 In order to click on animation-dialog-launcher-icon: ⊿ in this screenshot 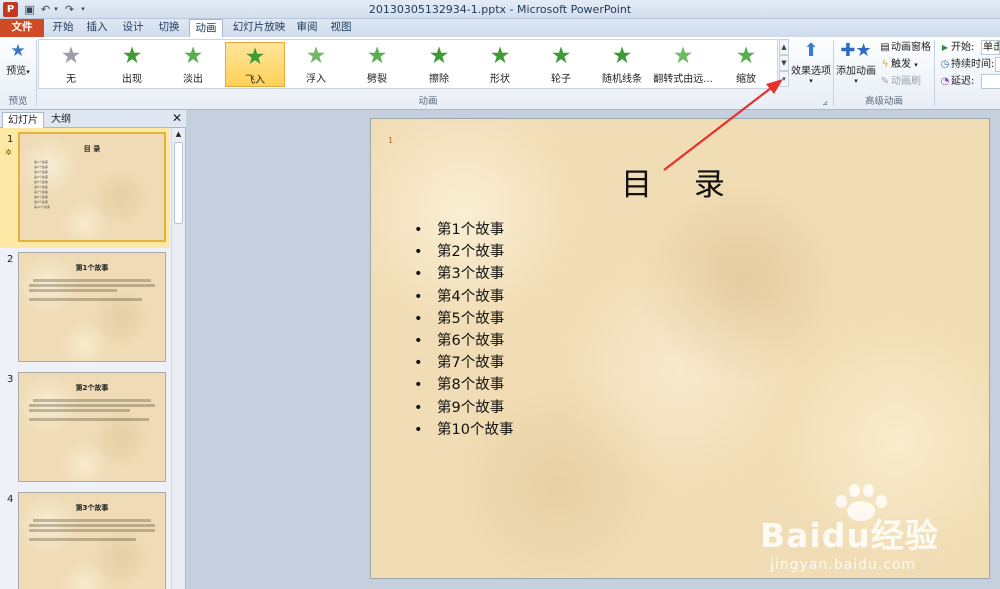, I will do `click(825, 103)`.